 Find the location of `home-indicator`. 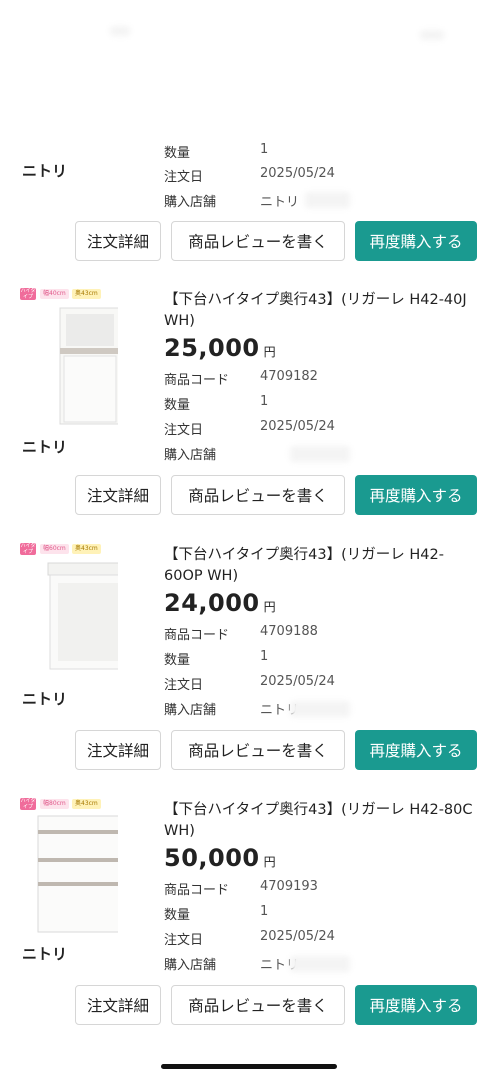

home-indicator is located at coordinates (249, 1066).